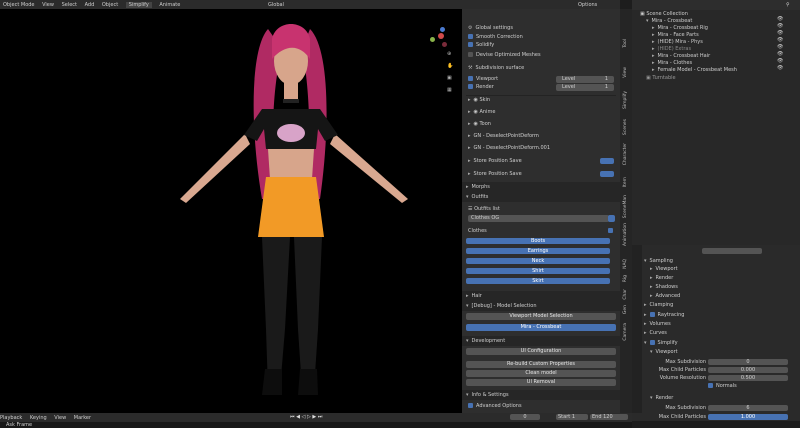  What do you see at coordinates (541, 341) in the screenshot?
I see `development-panel-header: ▾ Development` at bounding box center [541, 341].